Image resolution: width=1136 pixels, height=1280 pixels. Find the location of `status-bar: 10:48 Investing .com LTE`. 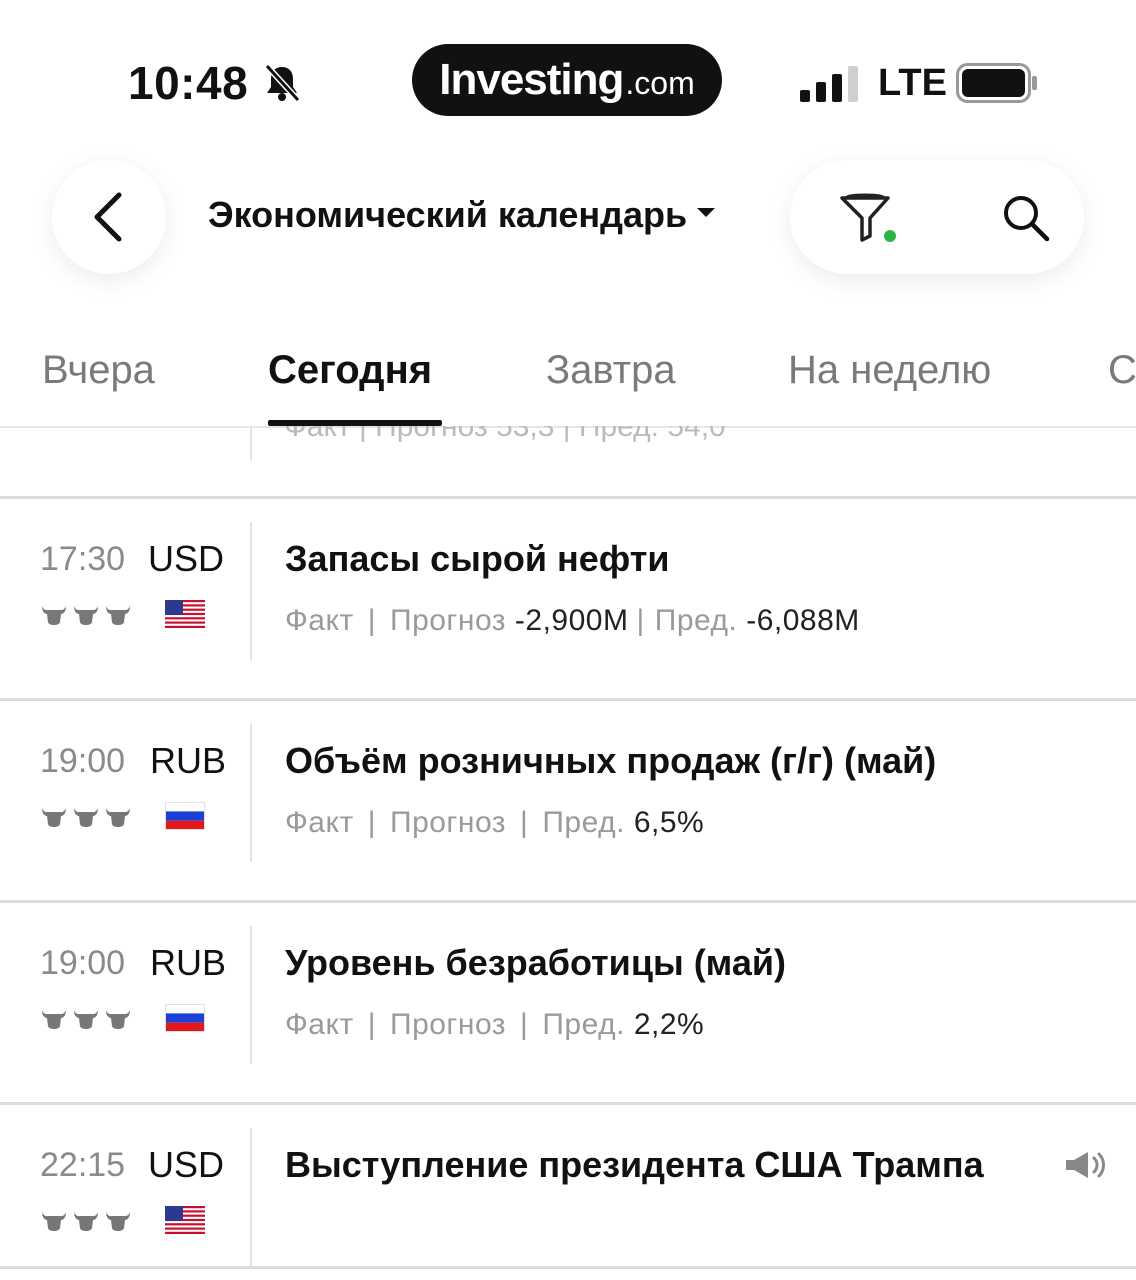

status-bar: 10:48 Investing .com LTE is located at coordinates (568, 75).